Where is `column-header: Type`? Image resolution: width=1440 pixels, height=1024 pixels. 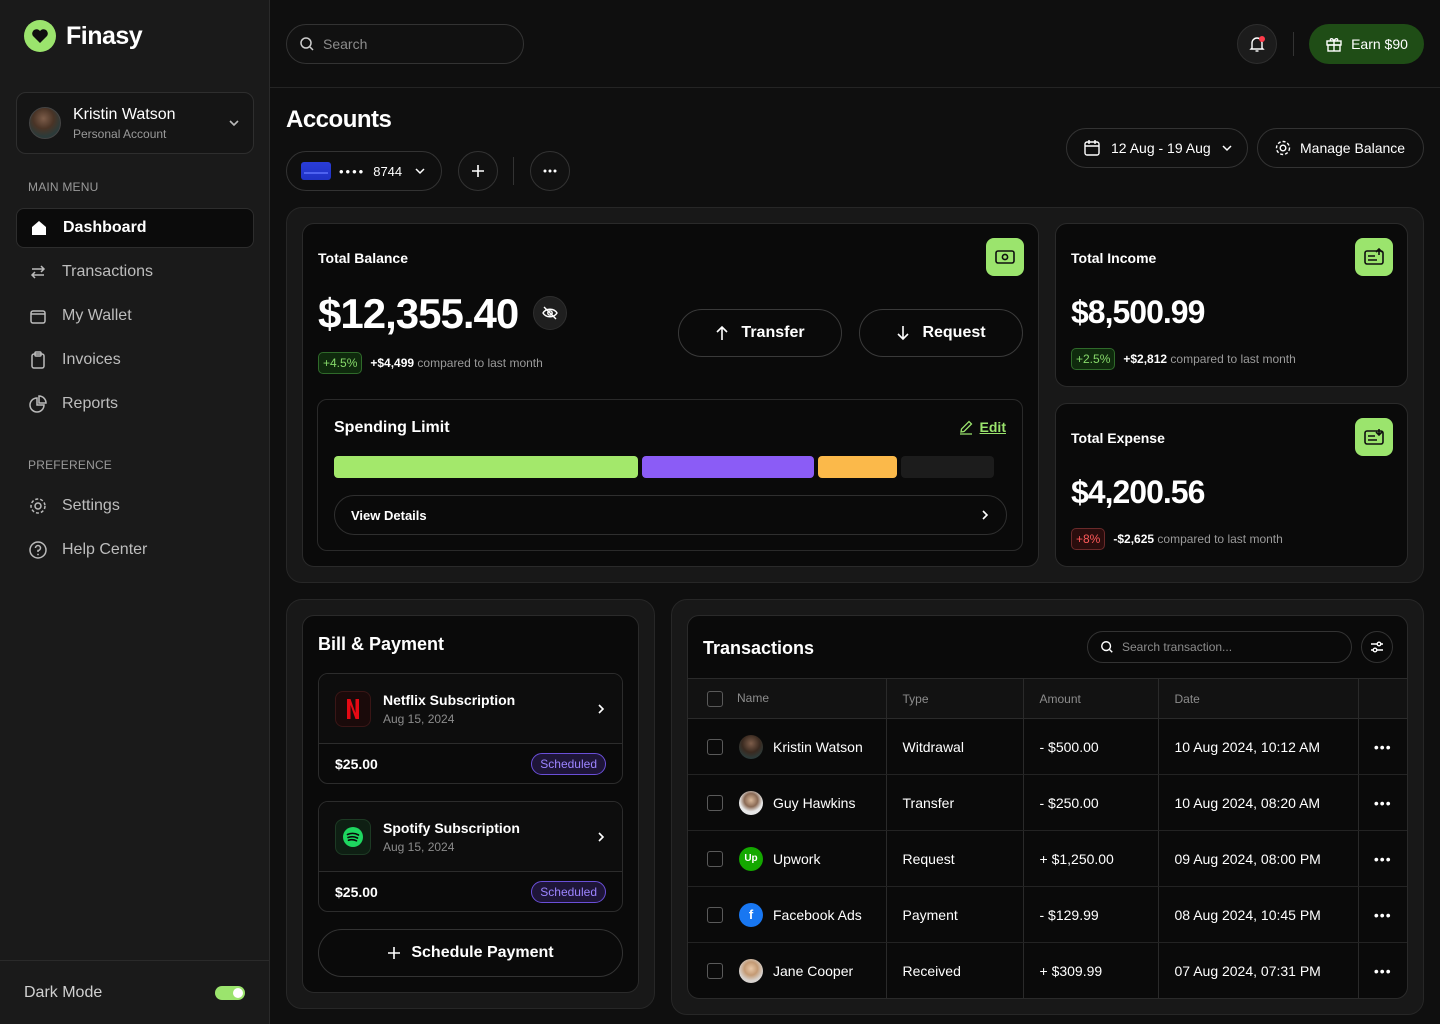 column-header: Type is located at coordinates (955, 698).